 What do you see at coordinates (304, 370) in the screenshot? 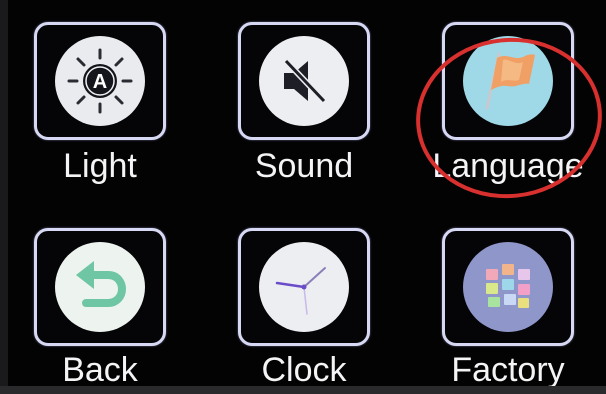
I see `clock-label: Clock` at bounding box center [304, 370].